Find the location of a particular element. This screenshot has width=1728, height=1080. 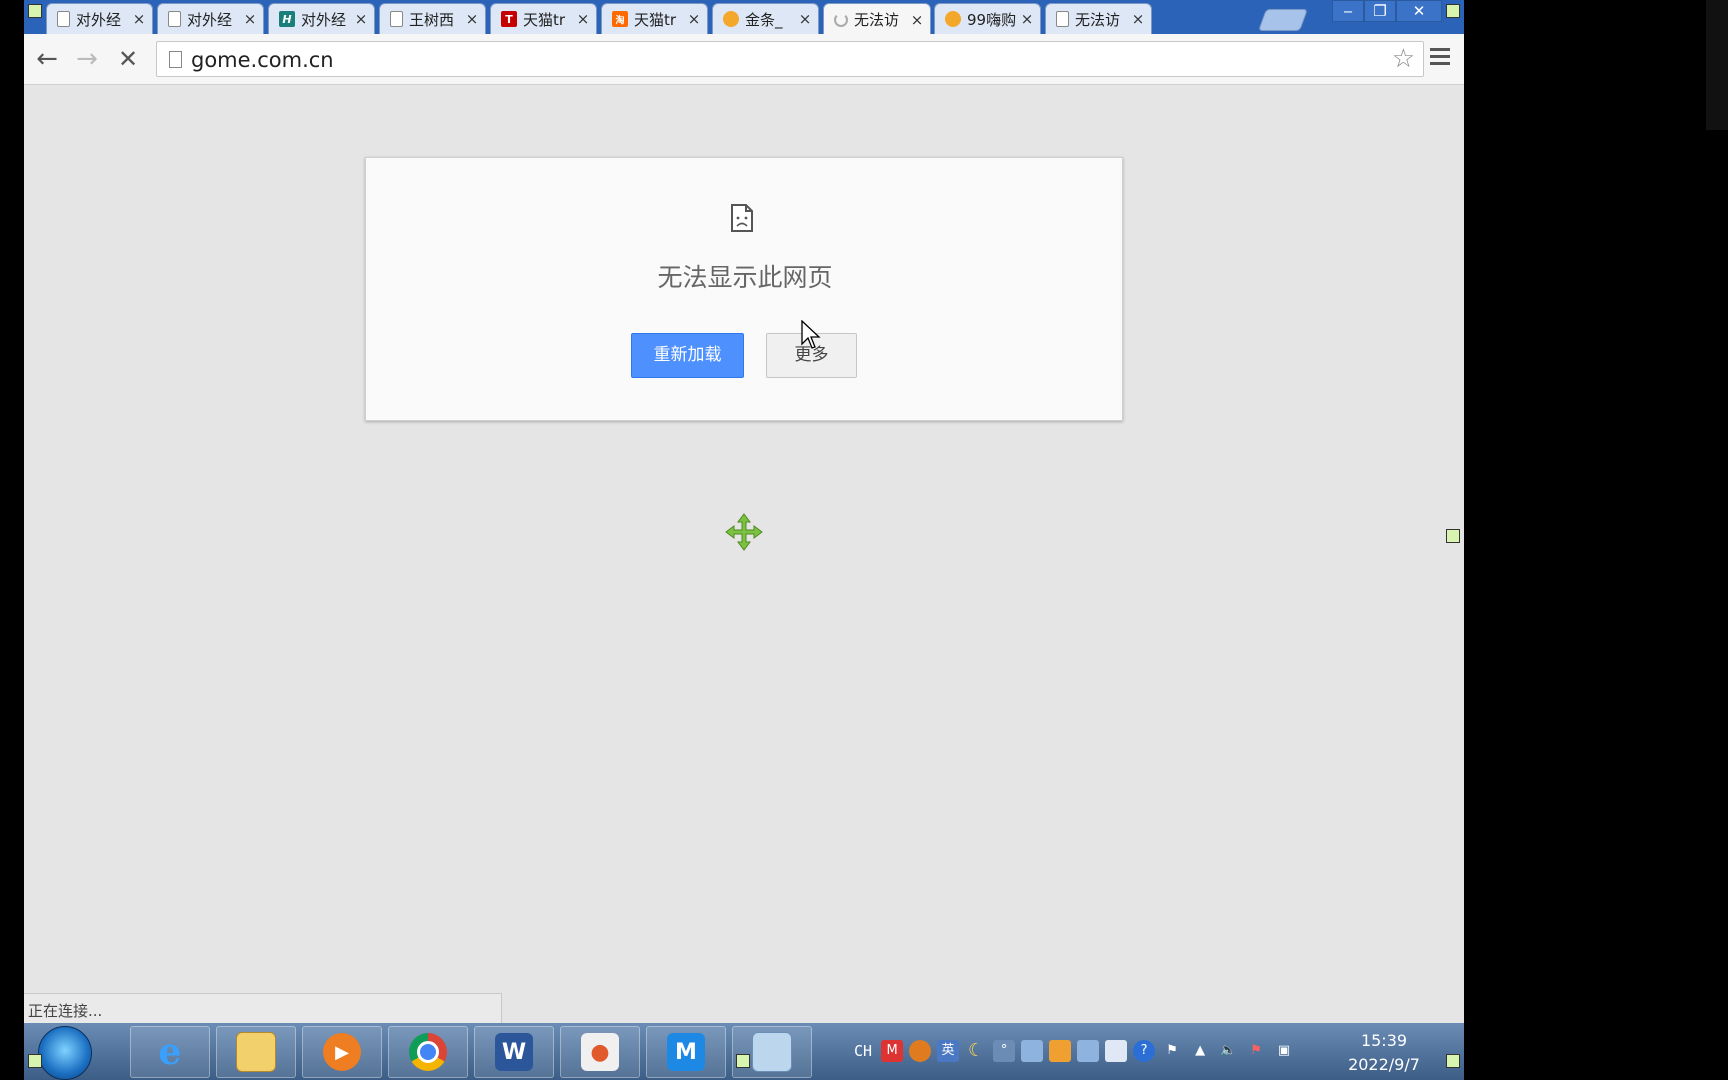

time: 15:39 is located at coordinates (1384, 1040).